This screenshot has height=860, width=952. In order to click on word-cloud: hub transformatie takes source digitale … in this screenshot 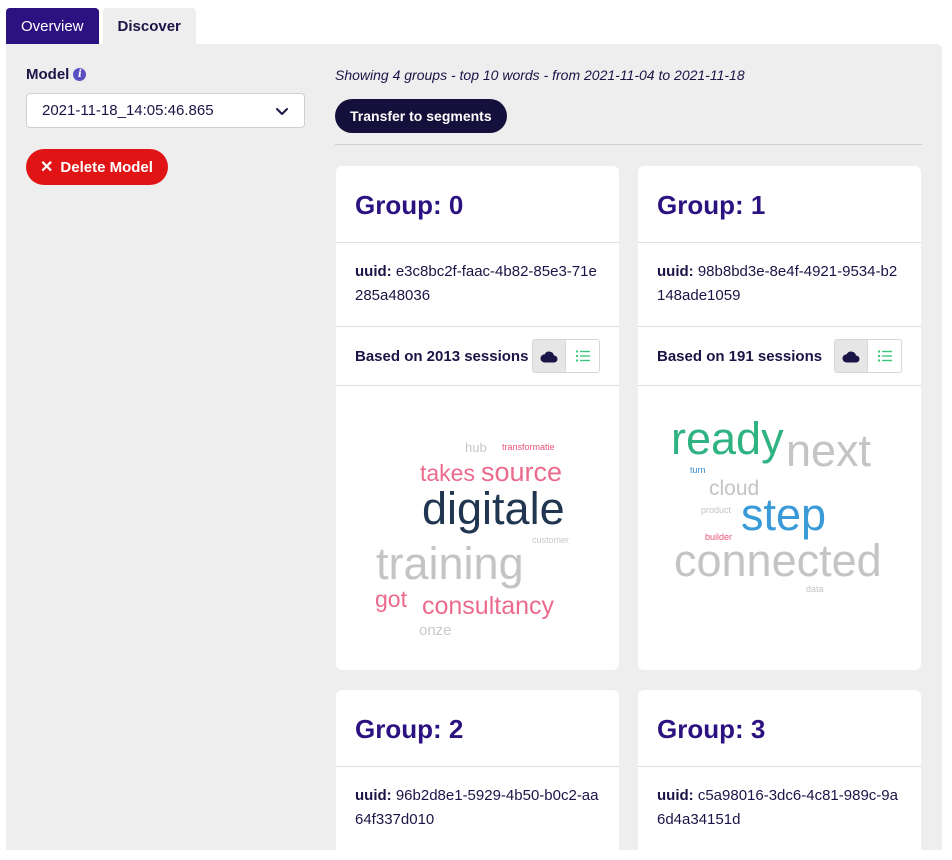, I will do `click(477, 528)`.